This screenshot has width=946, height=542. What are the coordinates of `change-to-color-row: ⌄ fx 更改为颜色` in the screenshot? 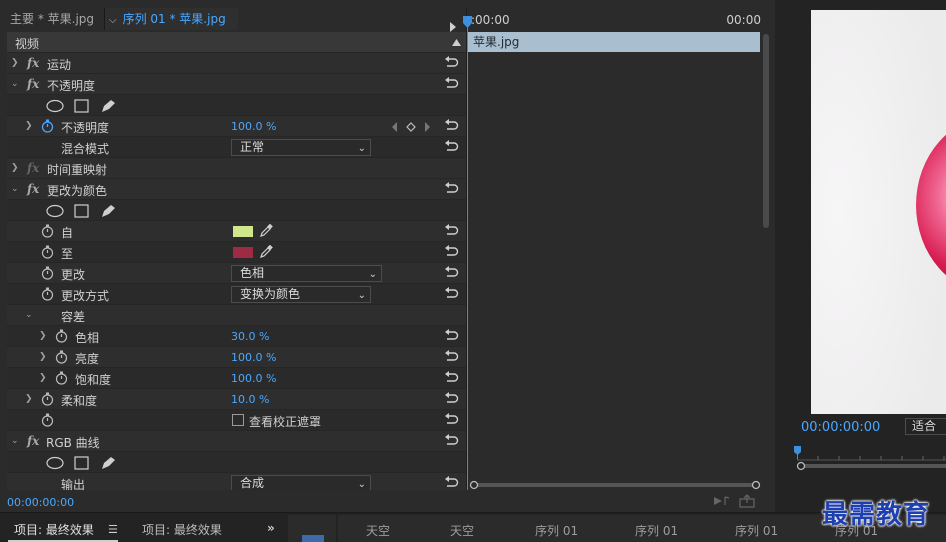 It's located at (236, 189).